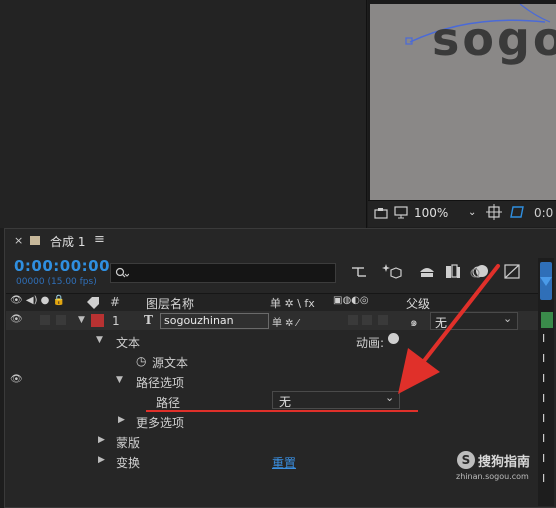  I want to click on comp-flowchart-icon, so click(359, 272).